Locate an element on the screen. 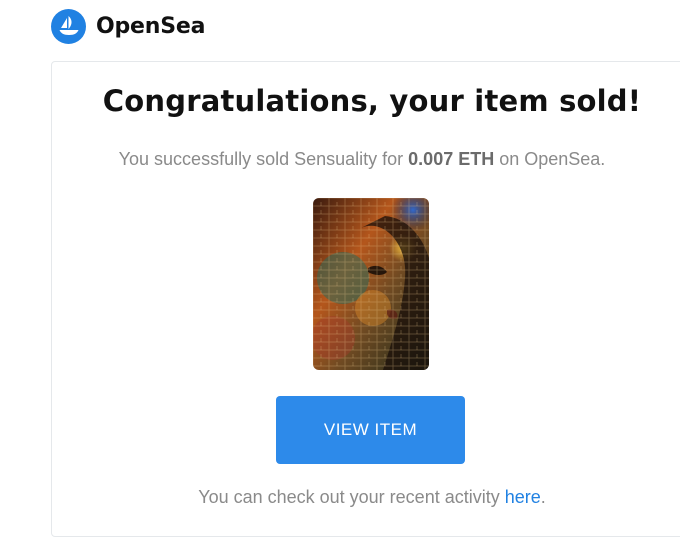  opensea-logo-icon is located at coordinates (68, 26).